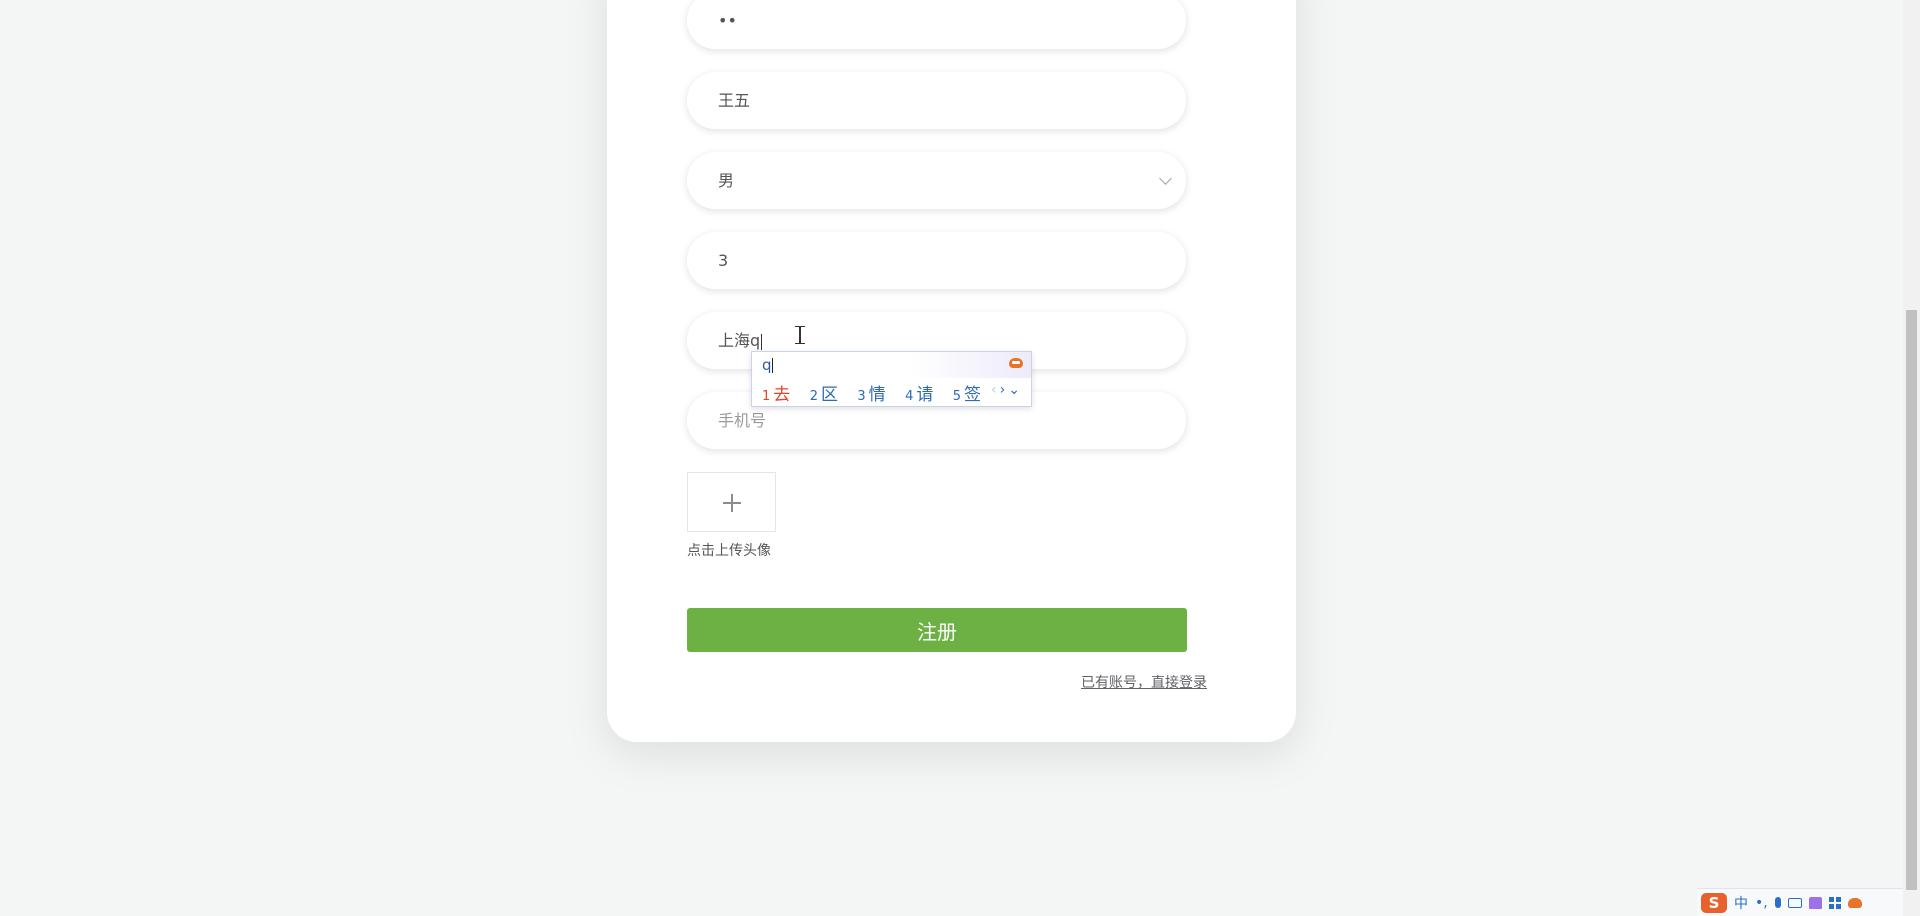  What do you see at coordinates (1834, 902) in the screenshot?
I see `toolbox-icon` at bounding box center [1834, 902].